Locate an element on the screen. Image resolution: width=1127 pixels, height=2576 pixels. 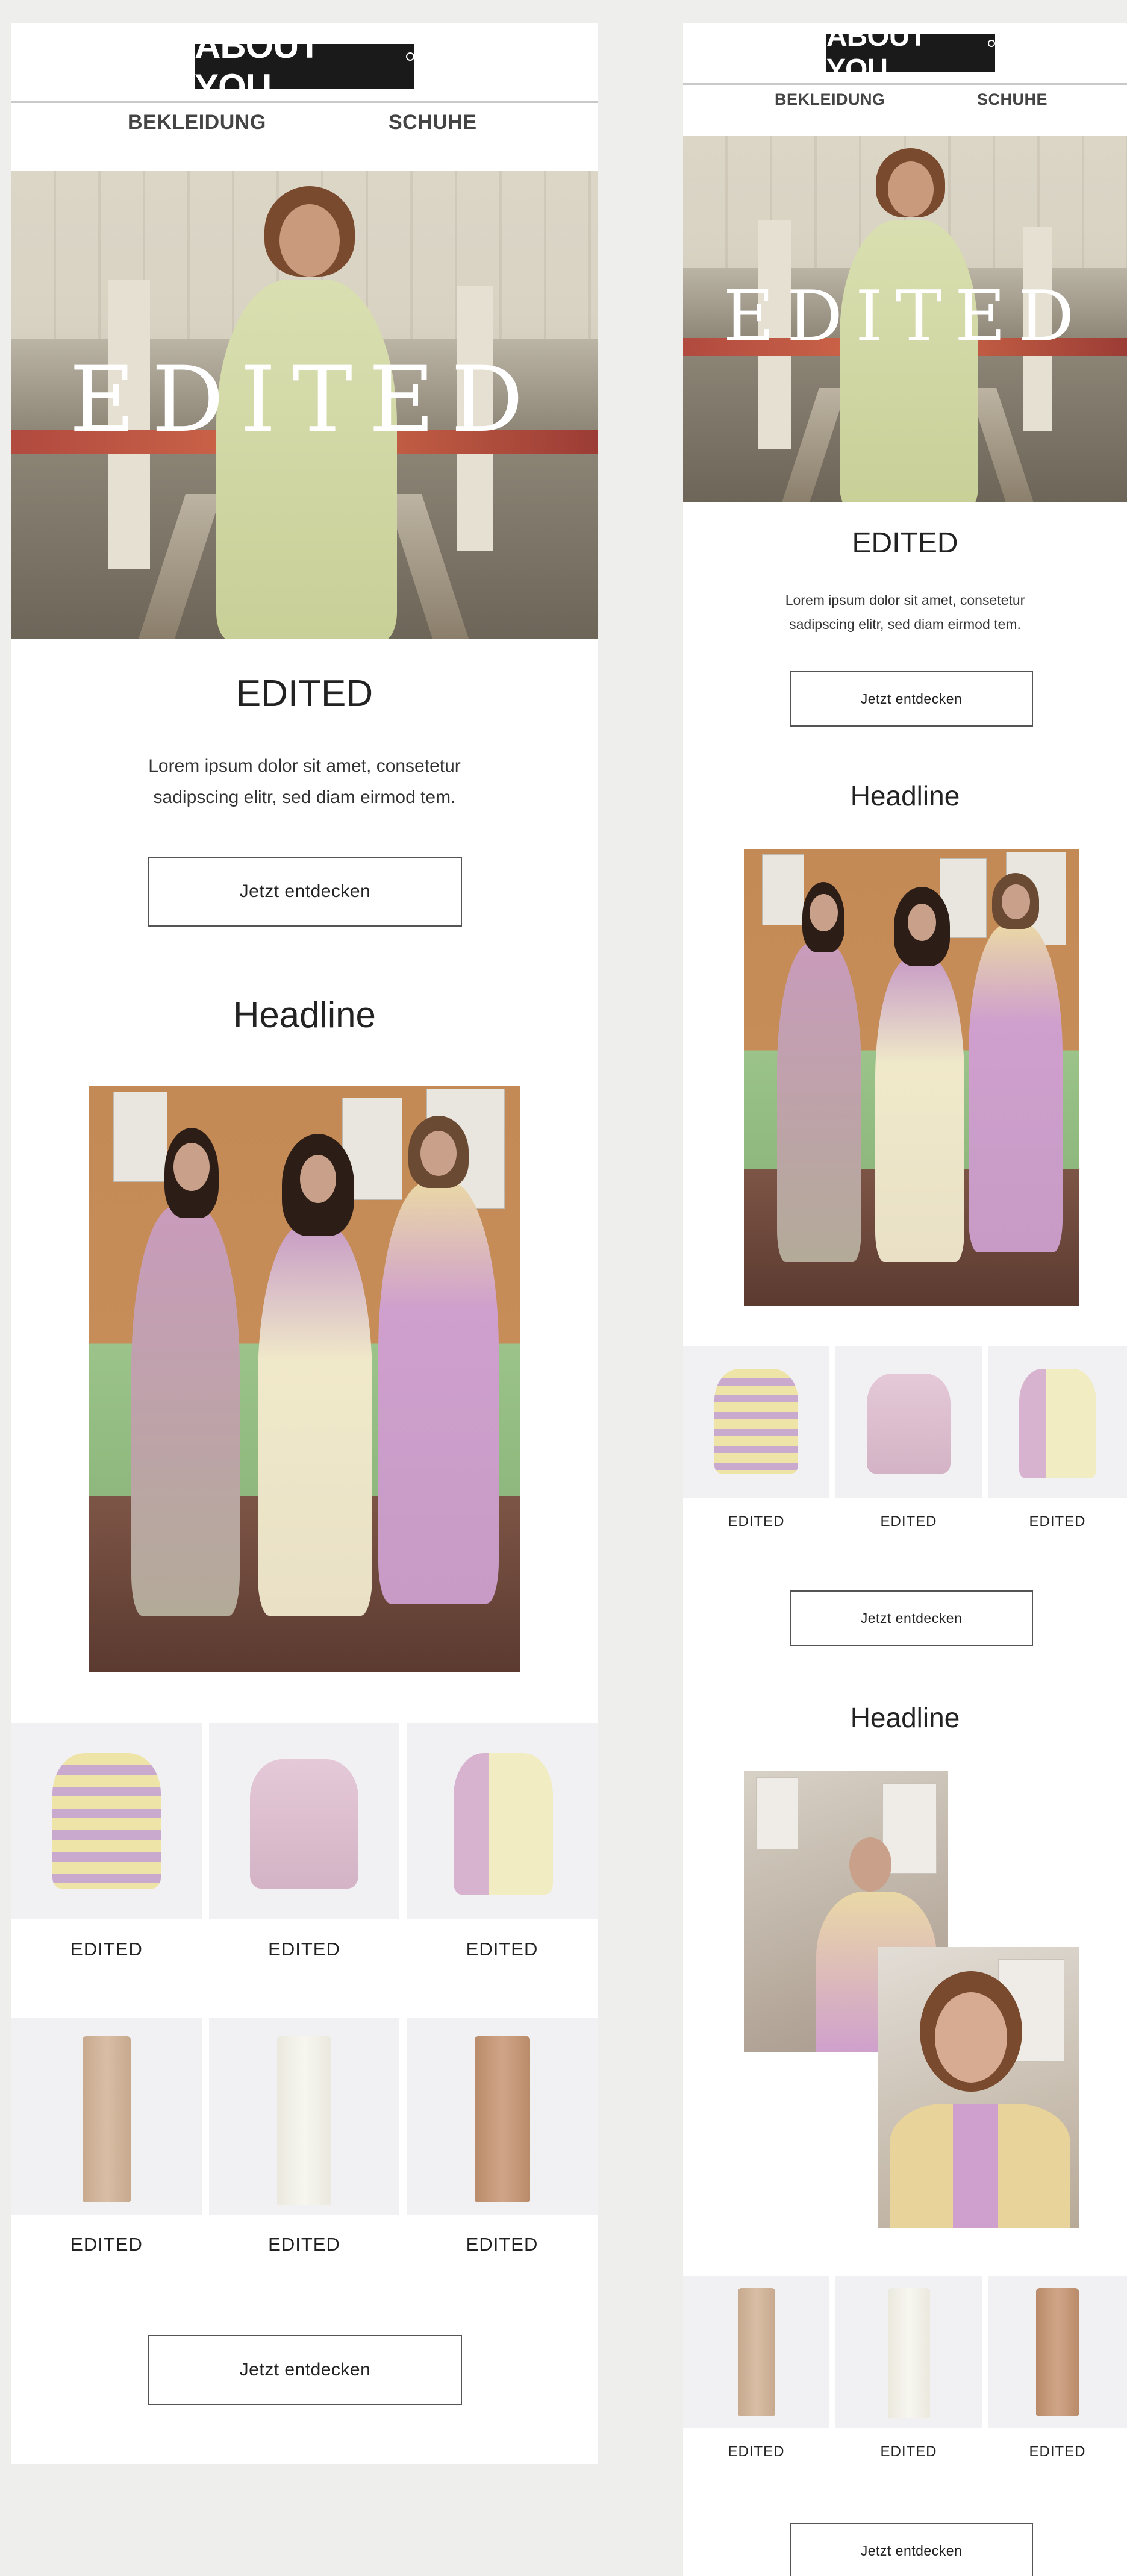
collage-model is located at coordinates (980, 2166).